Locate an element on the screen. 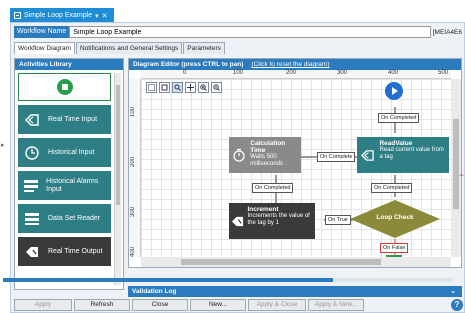 The width and height of the screenshot is (465, 313). workflow-id: [MEIA4E6 is located at coordinates (447, 32).